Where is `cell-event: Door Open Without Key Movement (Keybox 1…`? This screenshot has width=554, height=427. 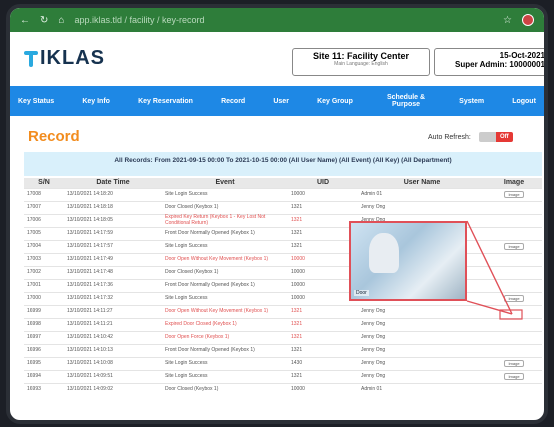 cell-event: Door Open Without Key Movement (Keybox 1… is located at coordinates (225, 311).